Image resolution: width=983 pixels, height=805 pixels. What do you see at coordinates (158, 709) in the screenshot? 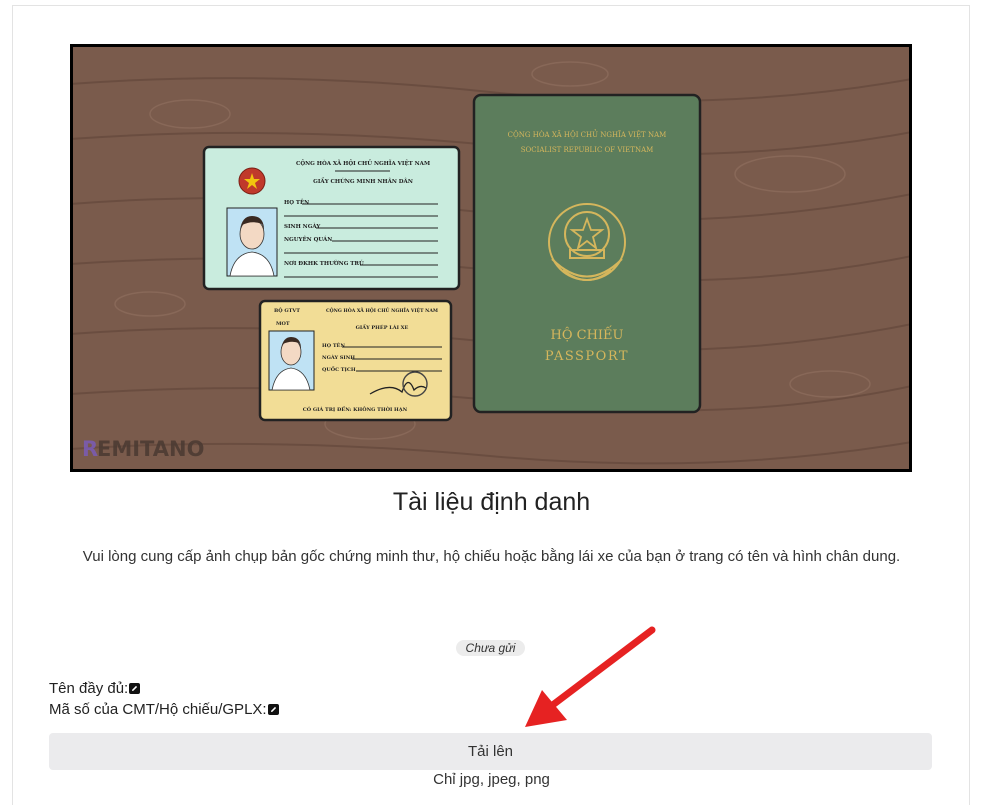
I see `id-number-label: Mã số của CMT/Hộ chiếu/GPLX:` at bounding box center [158, 709].